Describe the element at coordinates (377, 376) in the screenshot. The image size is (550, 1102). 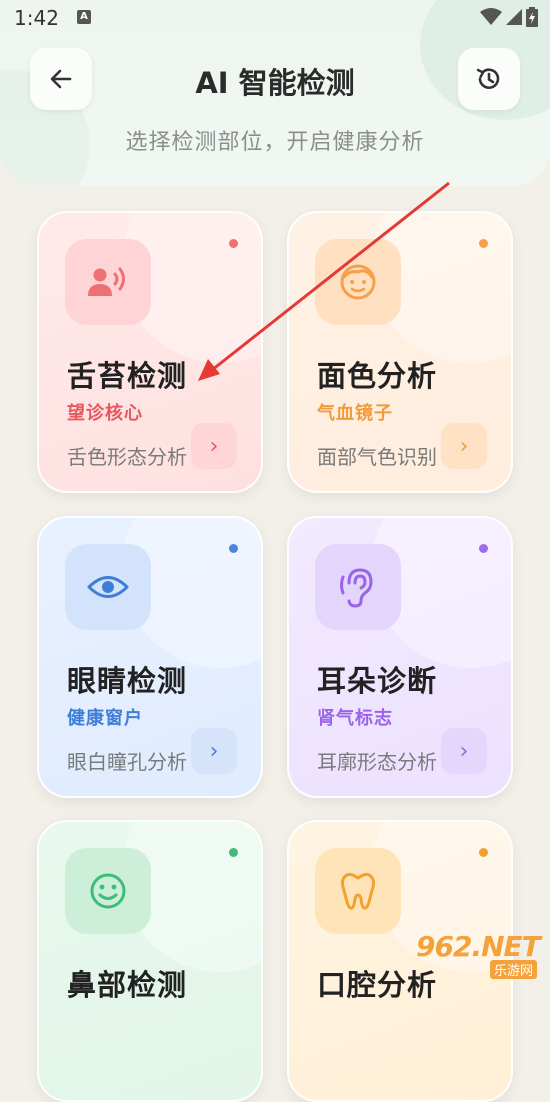
I see `card-title: 面色分析` at that location.